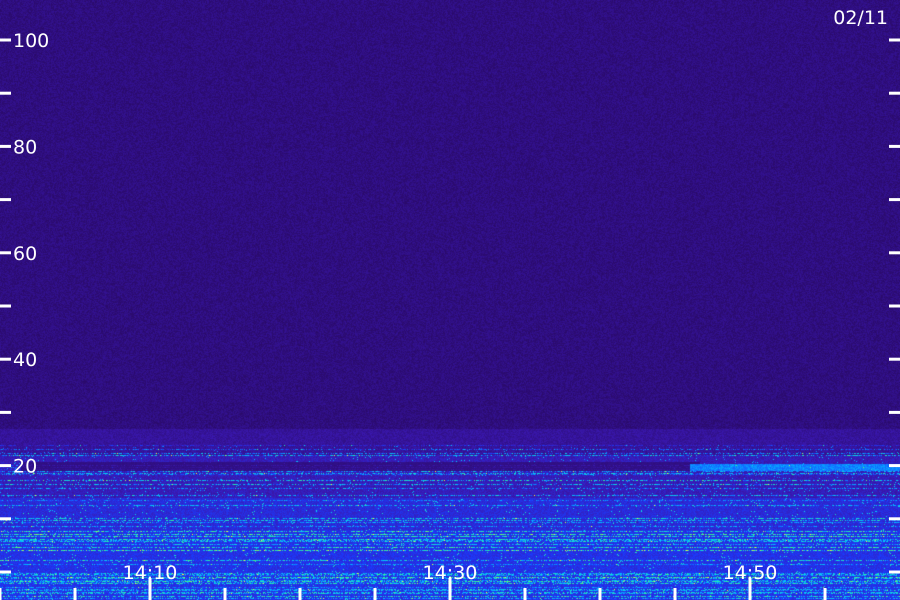  I want to click on x-axis-ticks: 14:10 14:30 14:50, so click(413, 581).